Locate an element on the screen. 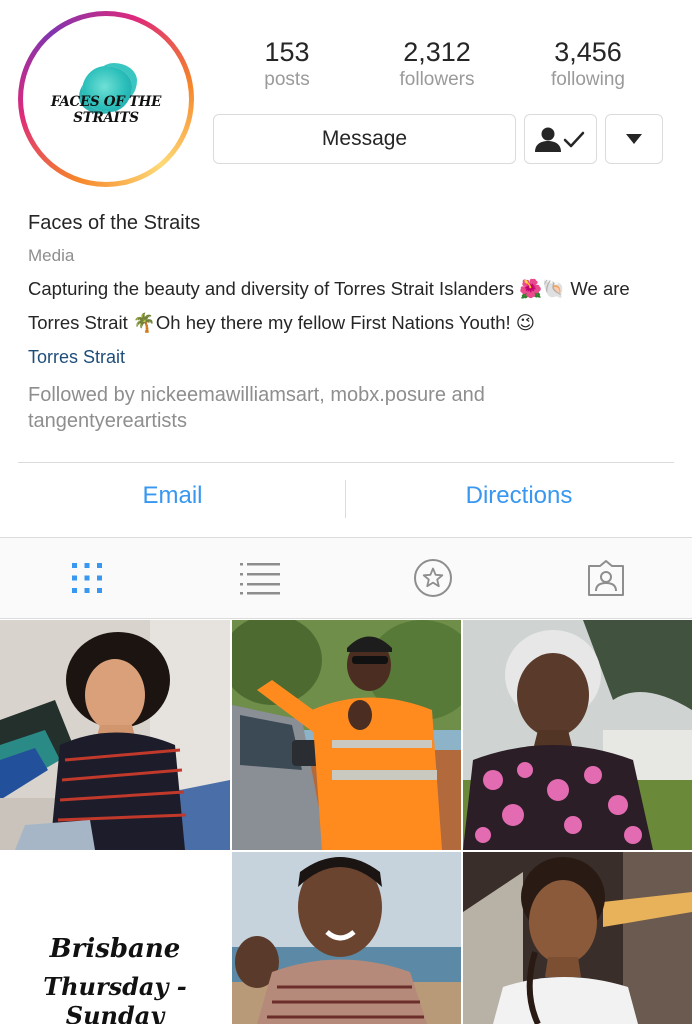  following-stat: 3,456 following is located at coordinates (588, 64).